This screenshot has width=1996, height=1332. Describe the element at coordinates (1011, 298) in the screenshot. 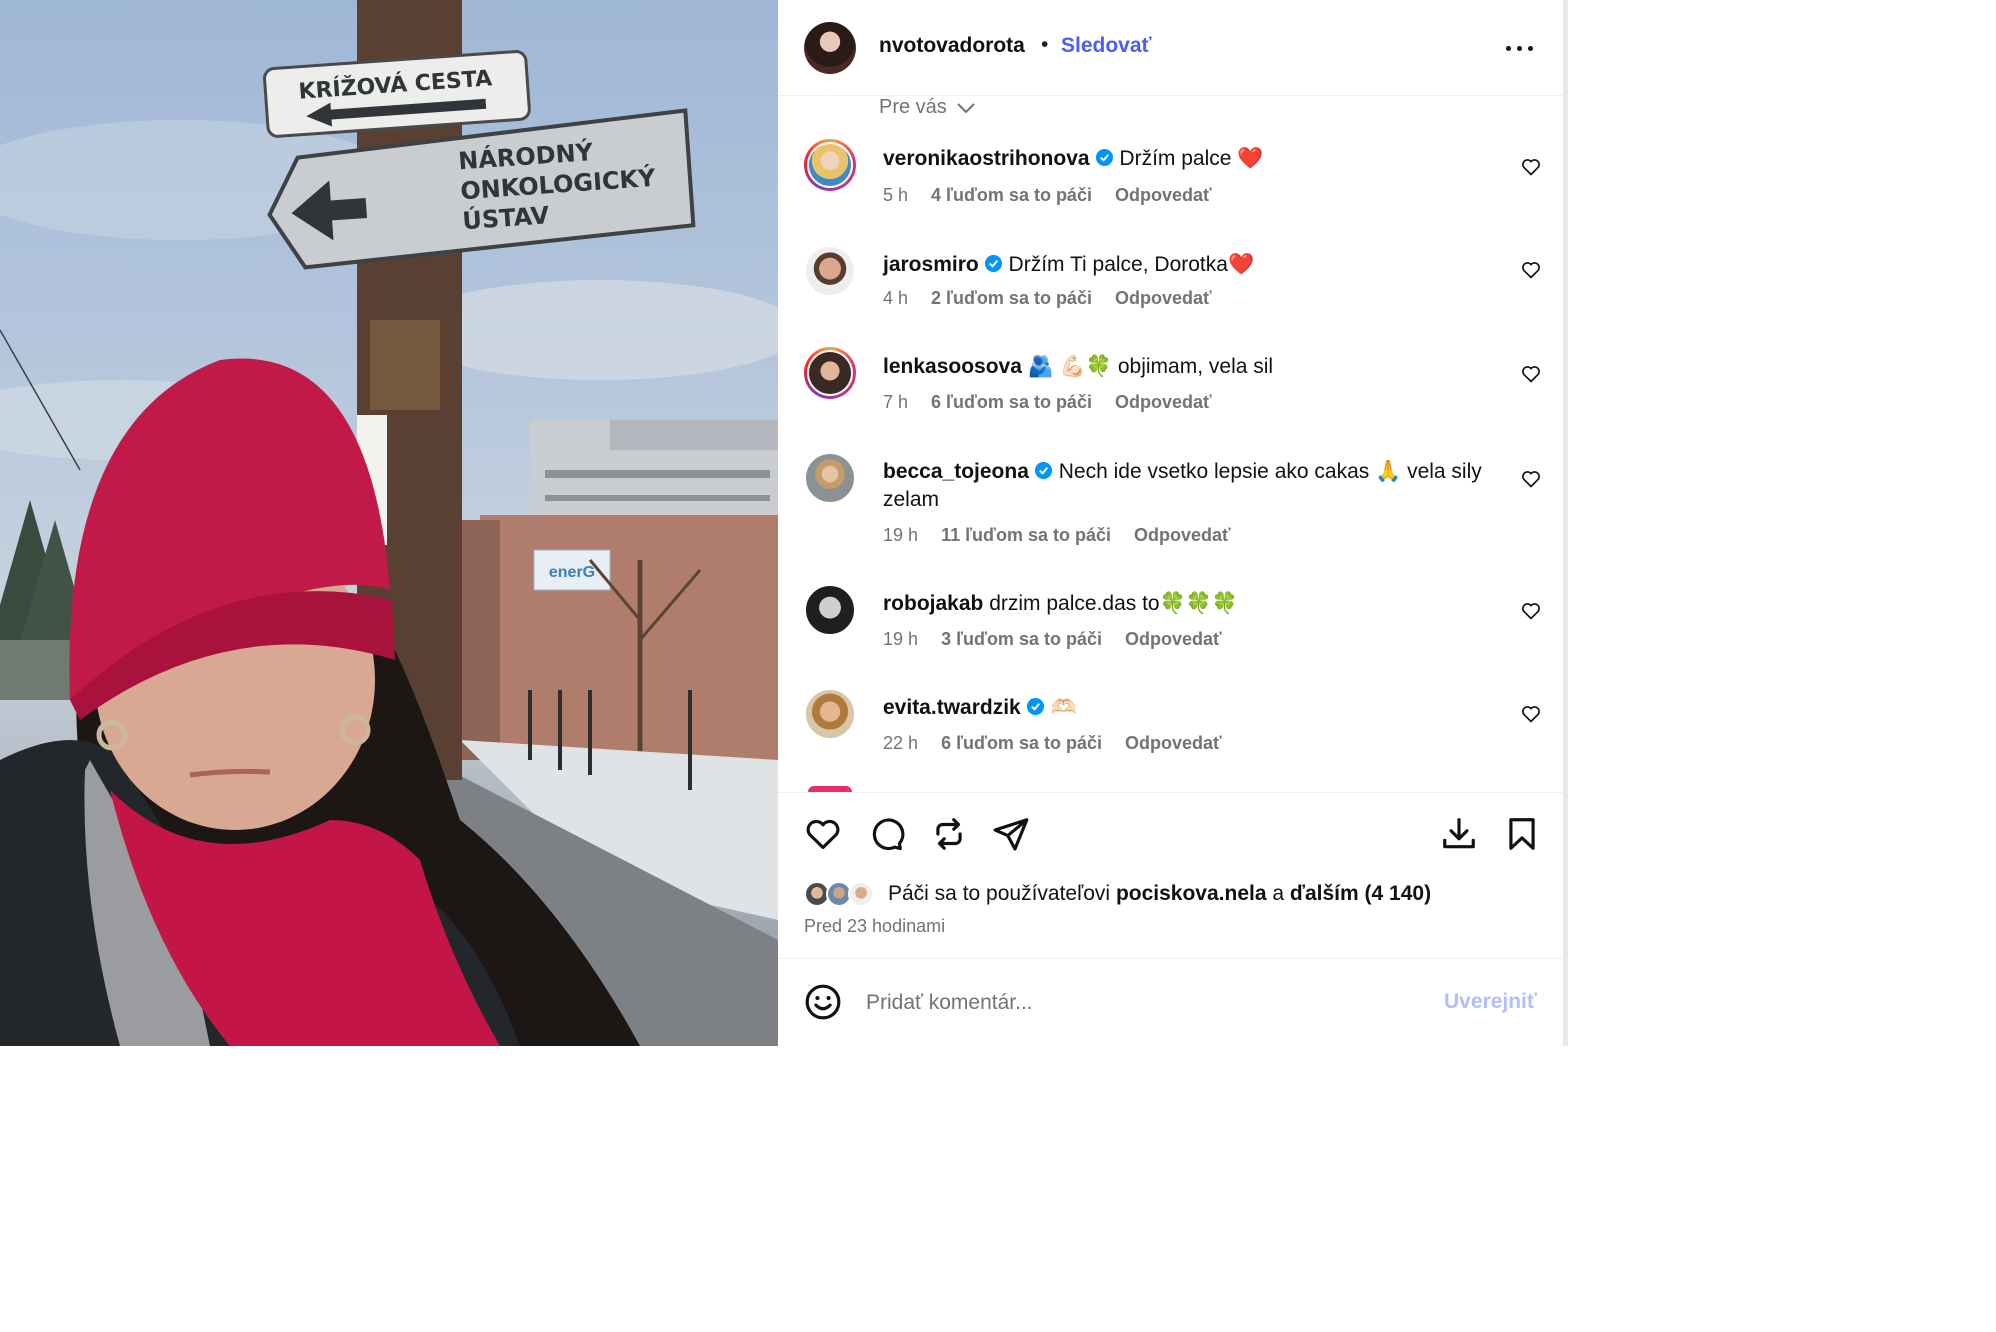

I see `comment-likes-count: 2 ľuďom sa to páči` at that location.